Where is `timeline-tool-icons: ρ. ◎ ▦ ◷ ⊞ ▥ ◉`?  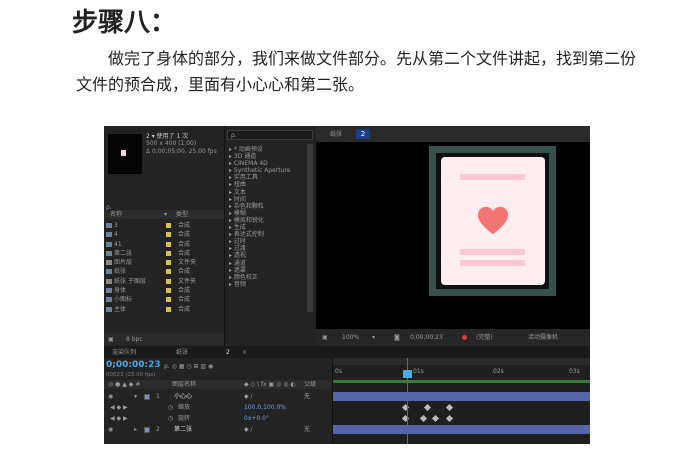
timeline-tool-icons: ρ. ◎ ▦ ◷ ⊞ ▥ ◉ is located at coordinates (188, 366).